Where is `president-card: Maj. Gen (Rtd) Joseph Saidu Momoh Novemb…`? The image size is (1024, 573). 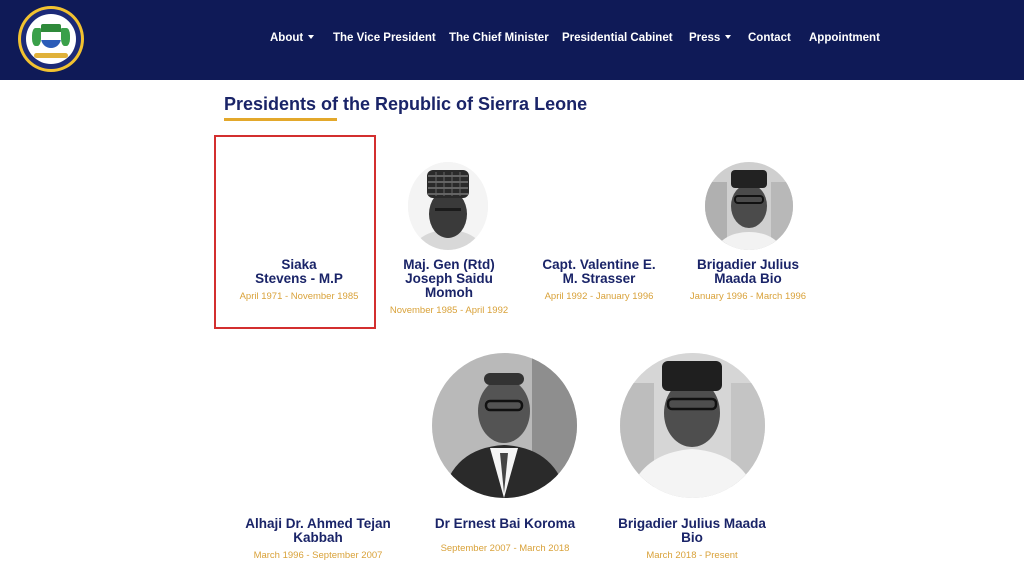 president-card: Maj. Gen (Rtd) Joseph Saidu Momoh Novemb… is located at coordinates (449, 287).